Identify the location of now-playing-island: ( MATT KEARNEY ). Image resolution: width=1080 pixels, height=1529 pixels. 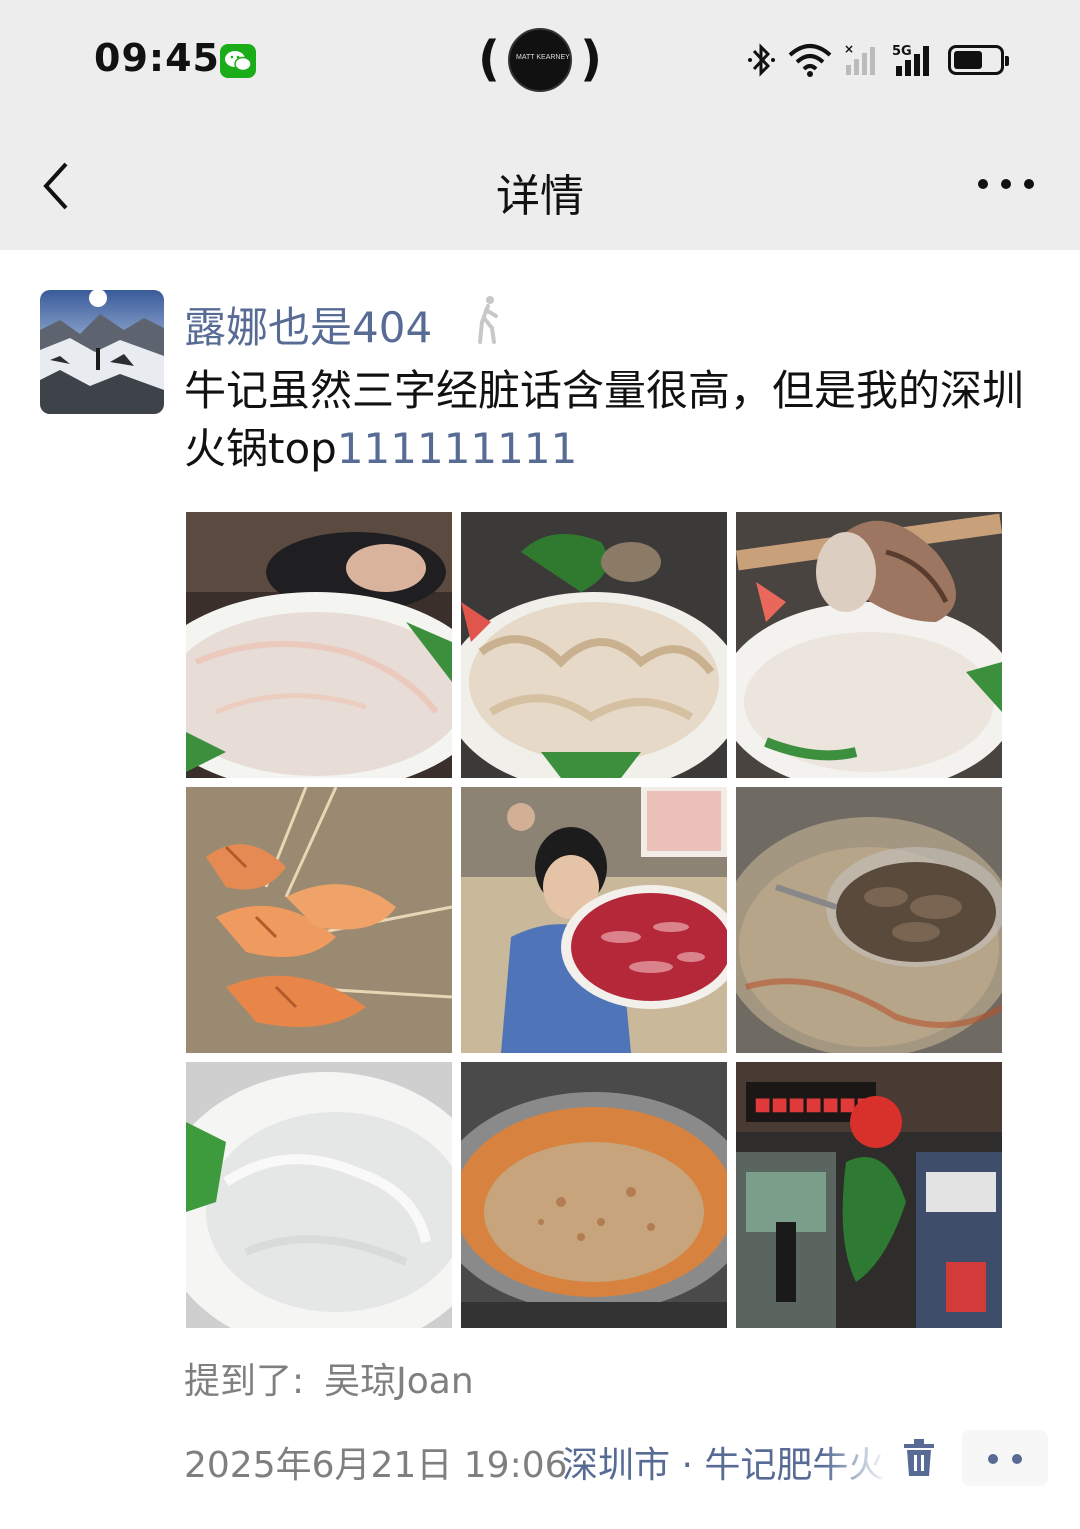
(540, 61).